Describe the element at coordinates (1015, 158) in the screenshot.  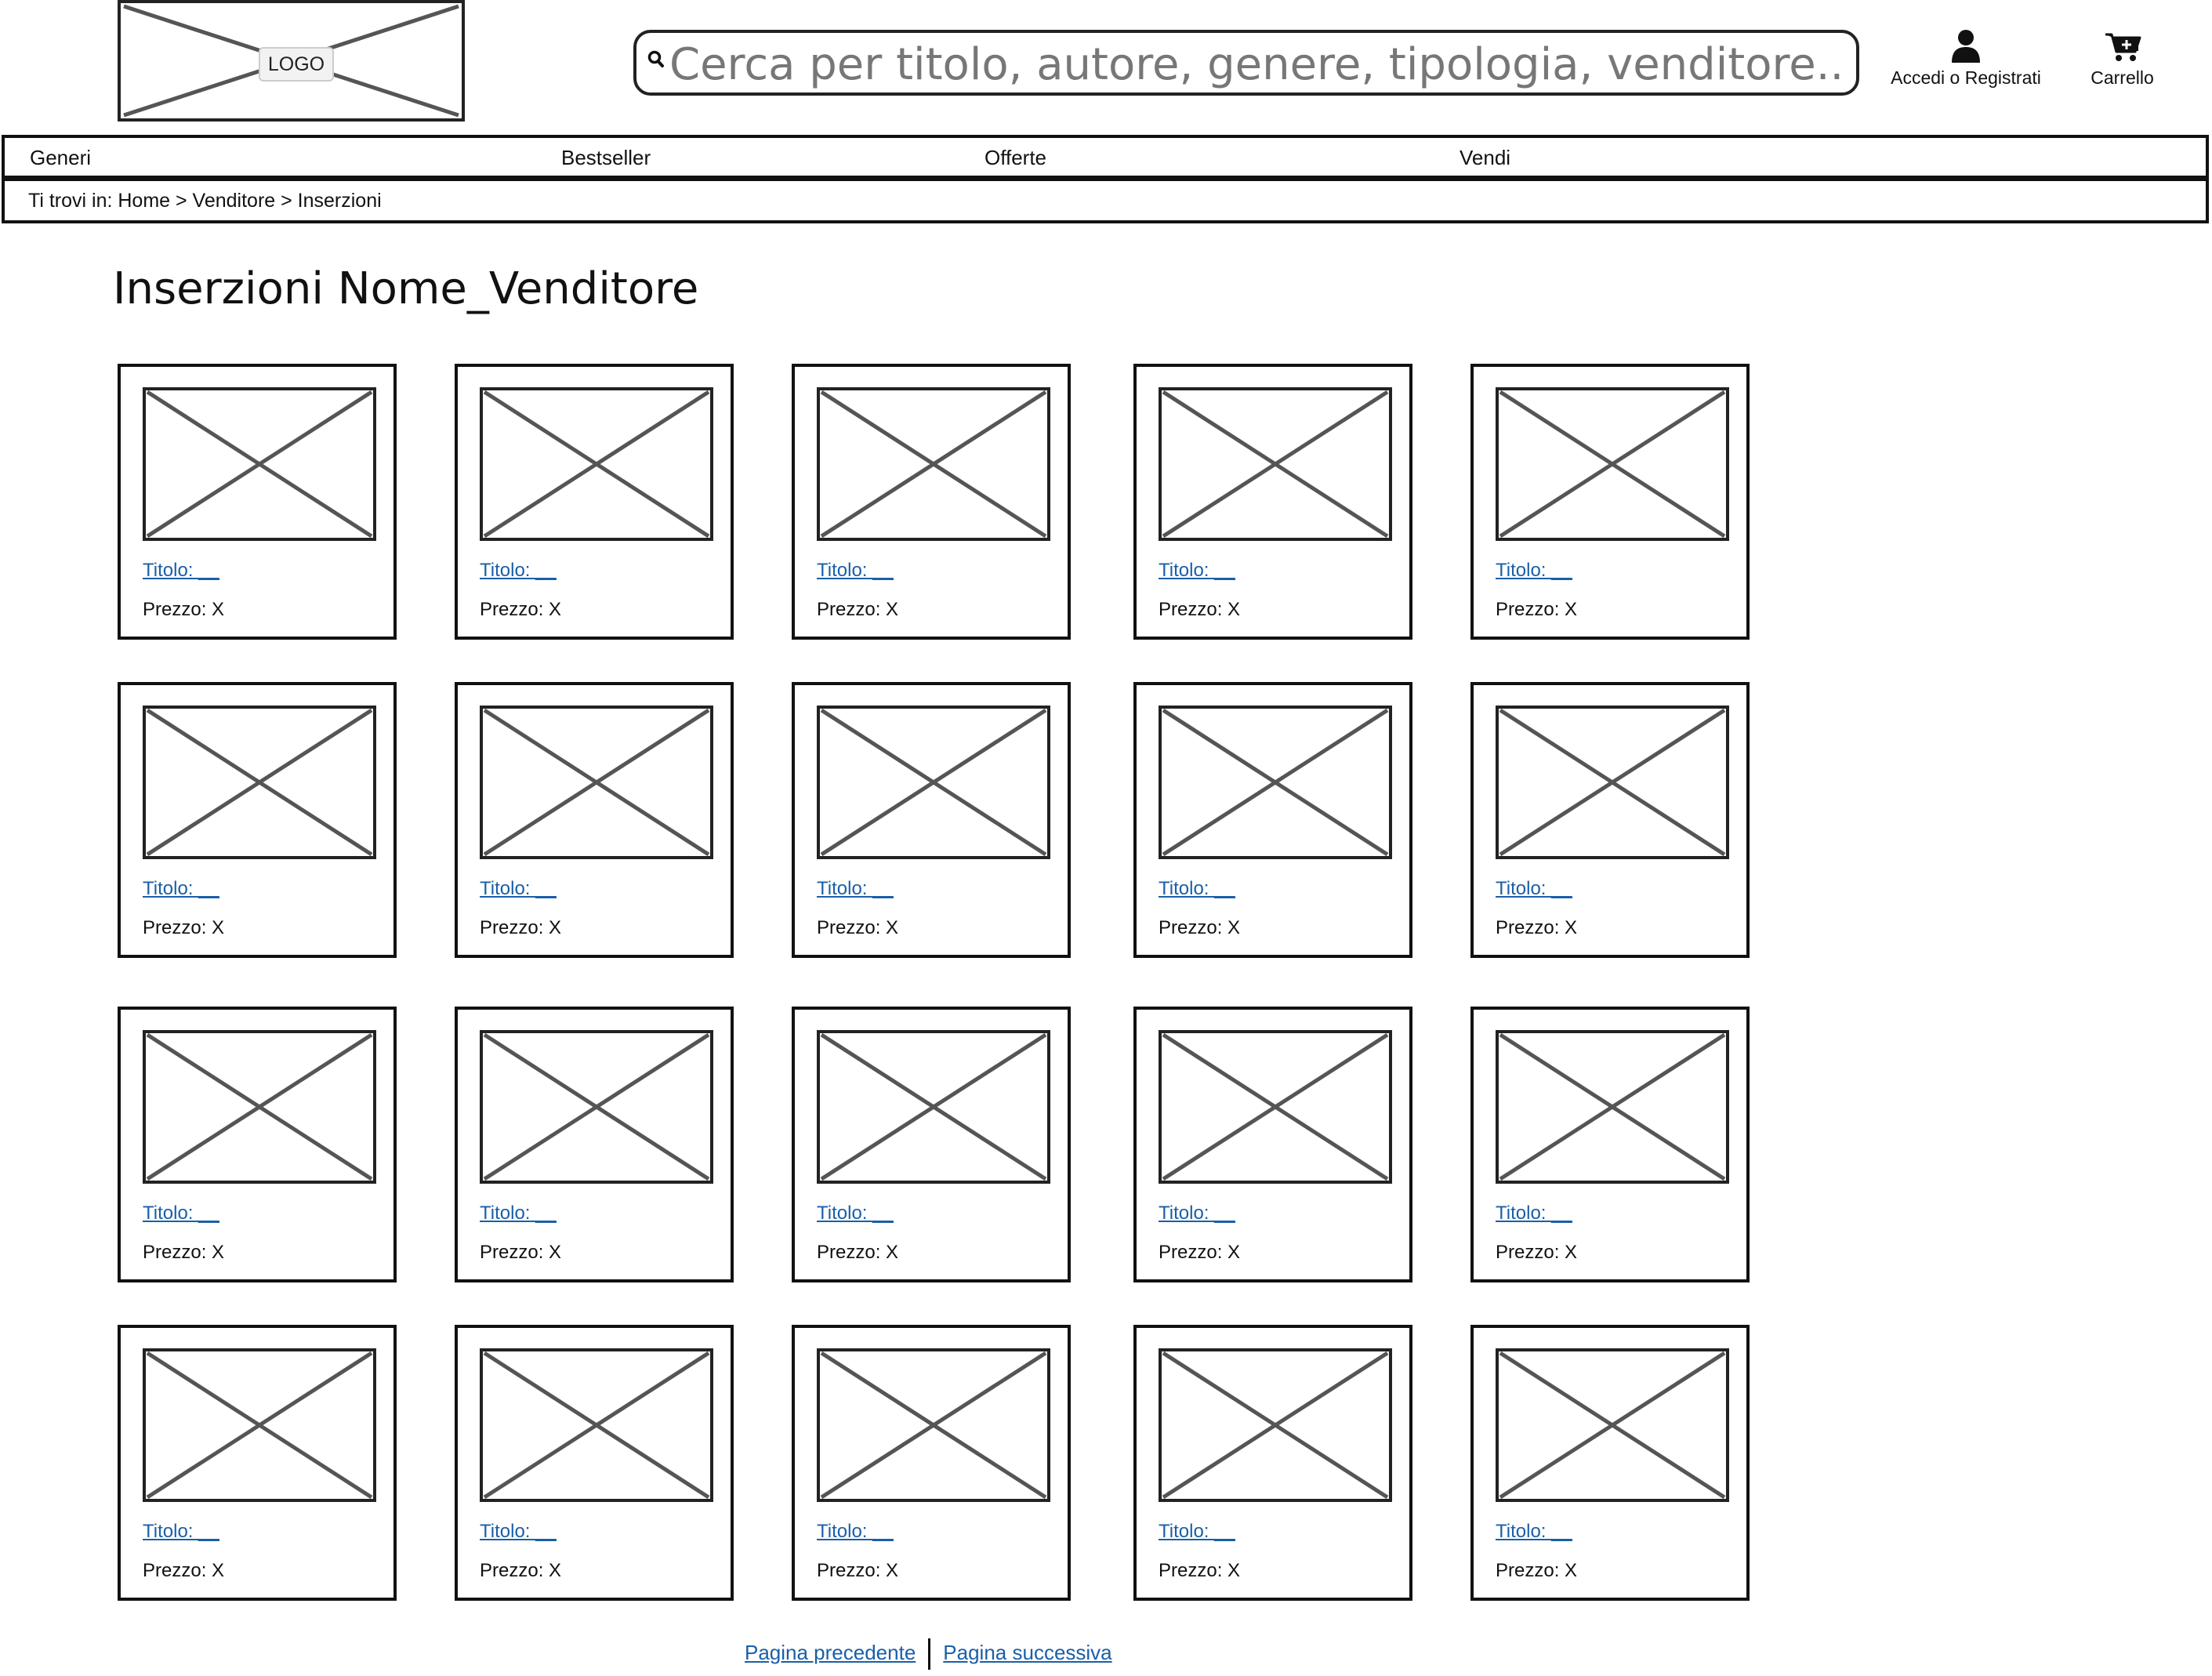
I see `nav-item-offerte: Offerte` at that location.